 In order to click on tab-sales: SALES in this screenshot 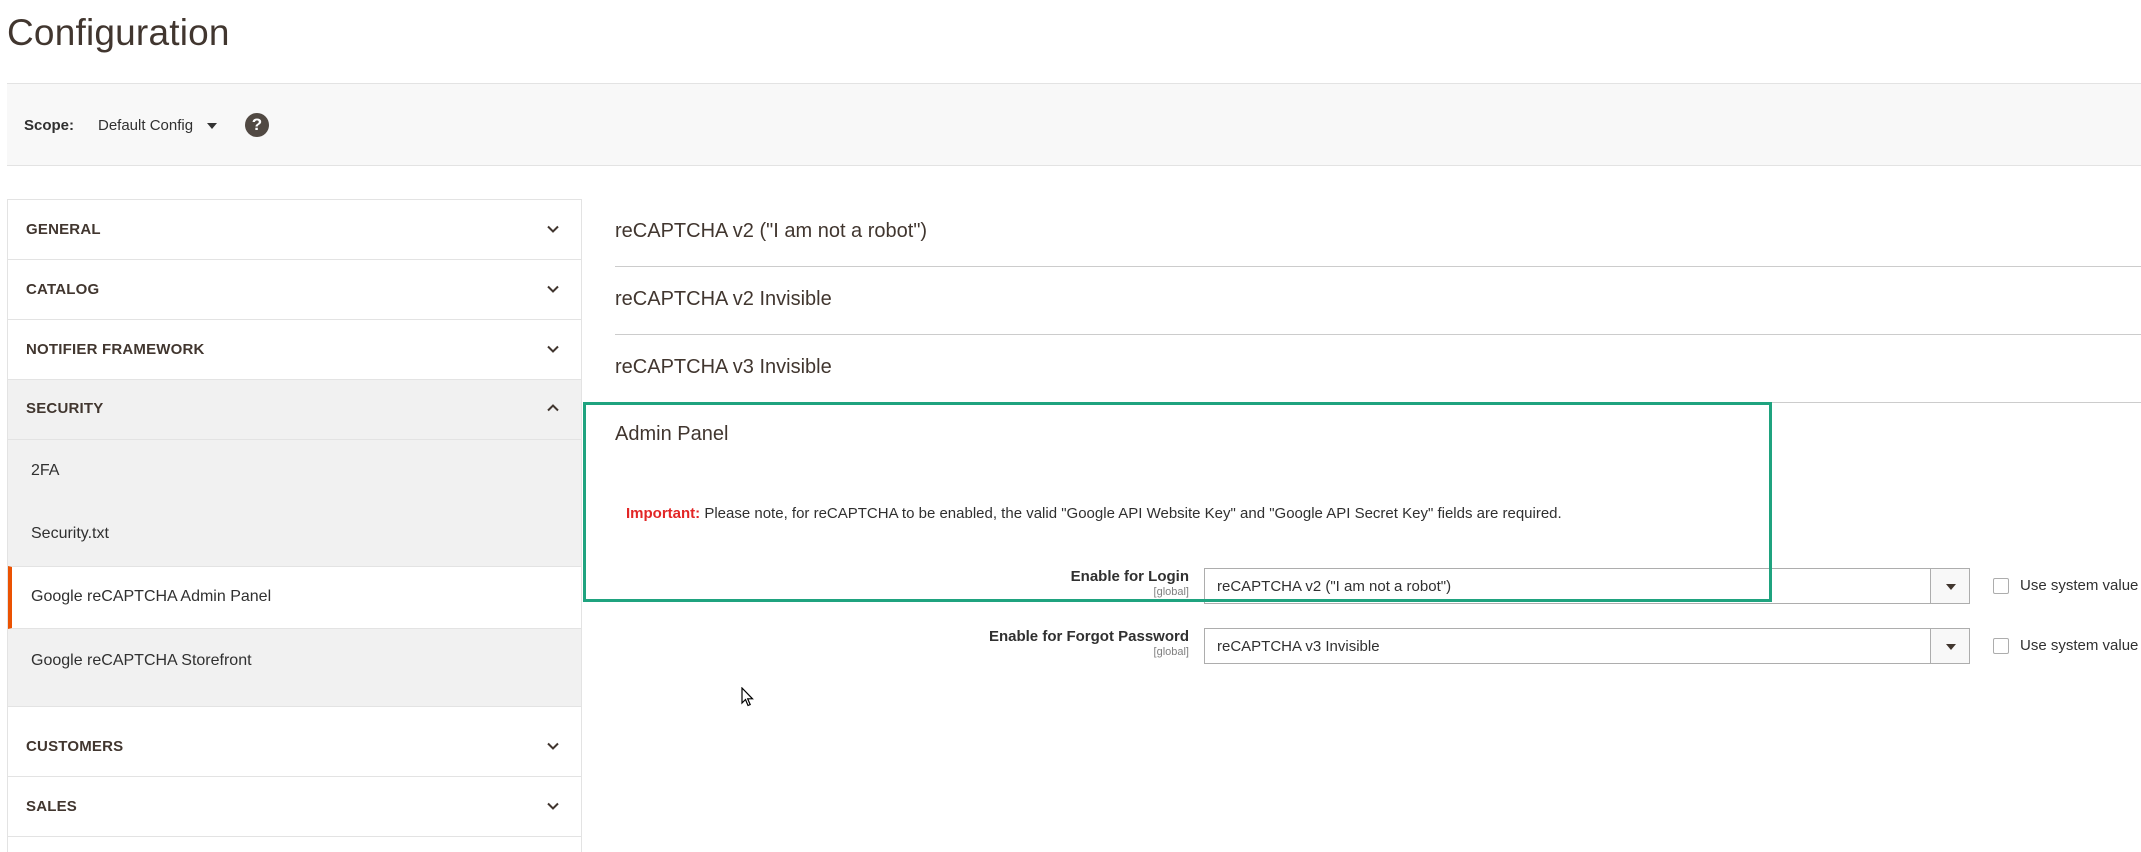, I will do `click(294, 807)`.